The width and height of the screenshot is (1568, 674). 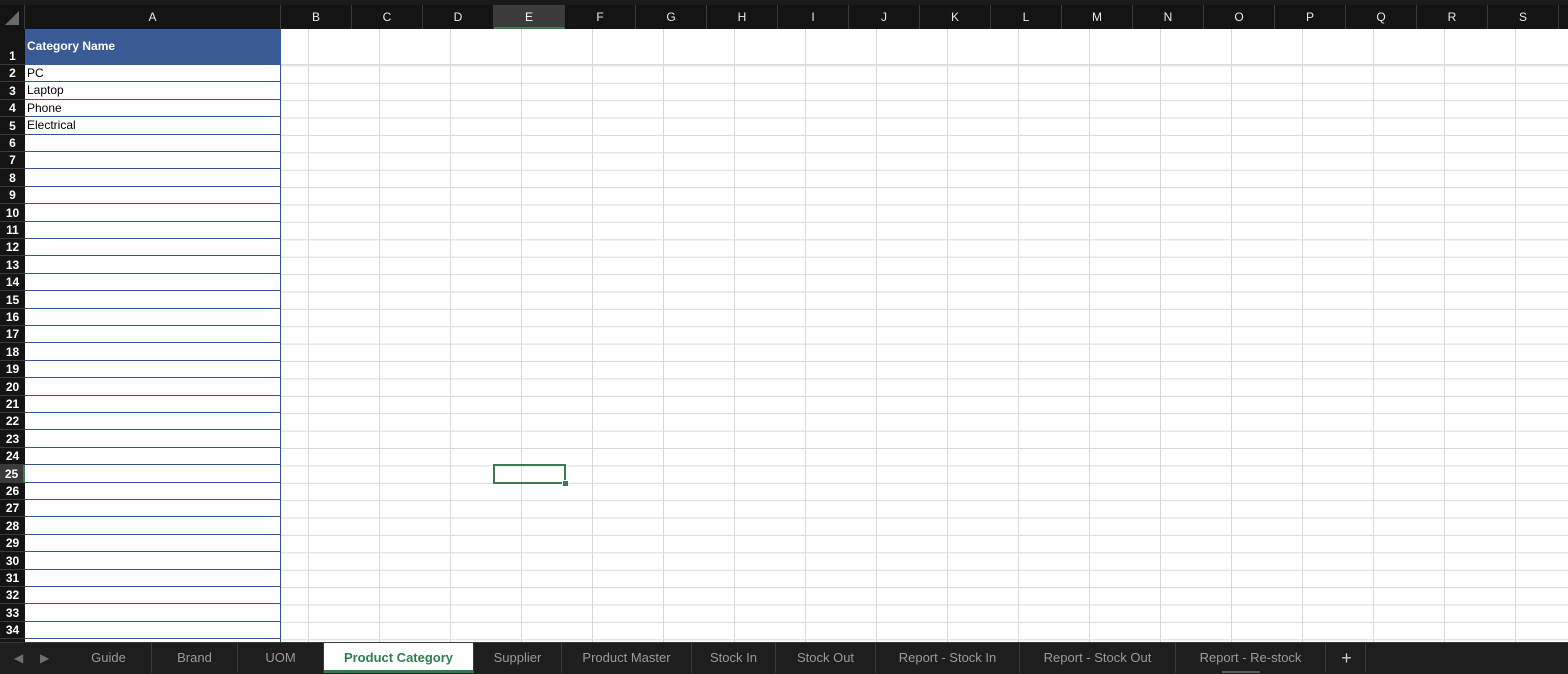 I want to click on category-name-header-cell: Category Name, so click(x=153, y=47).